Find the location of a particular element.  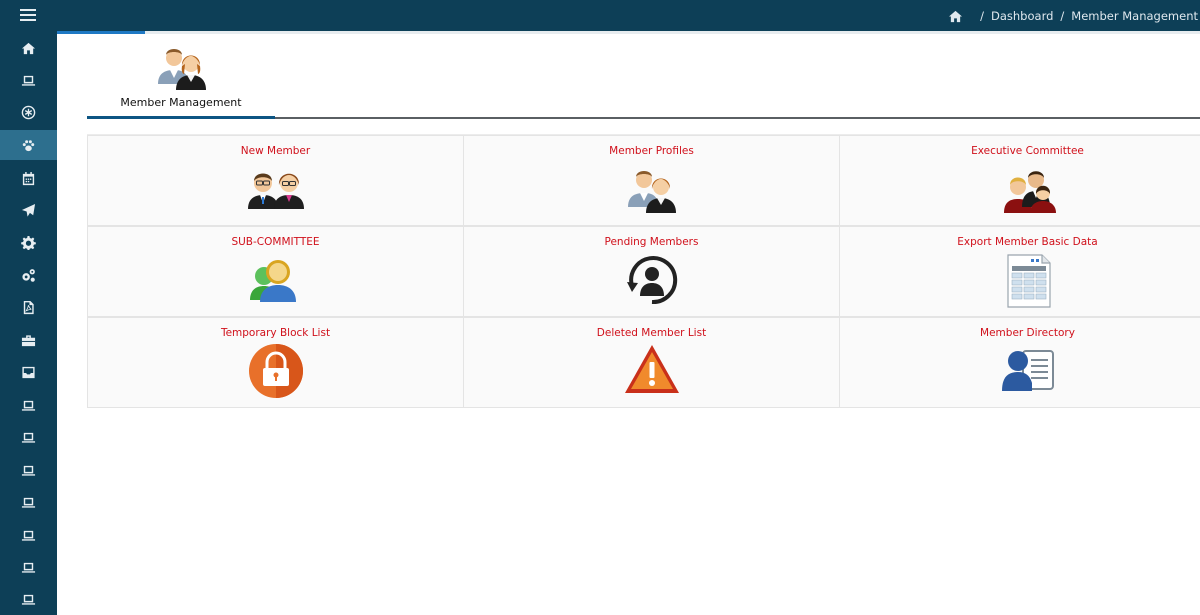

tile-sub-committee: SUB-COMMITTEE is located at coordinates (275, 271).